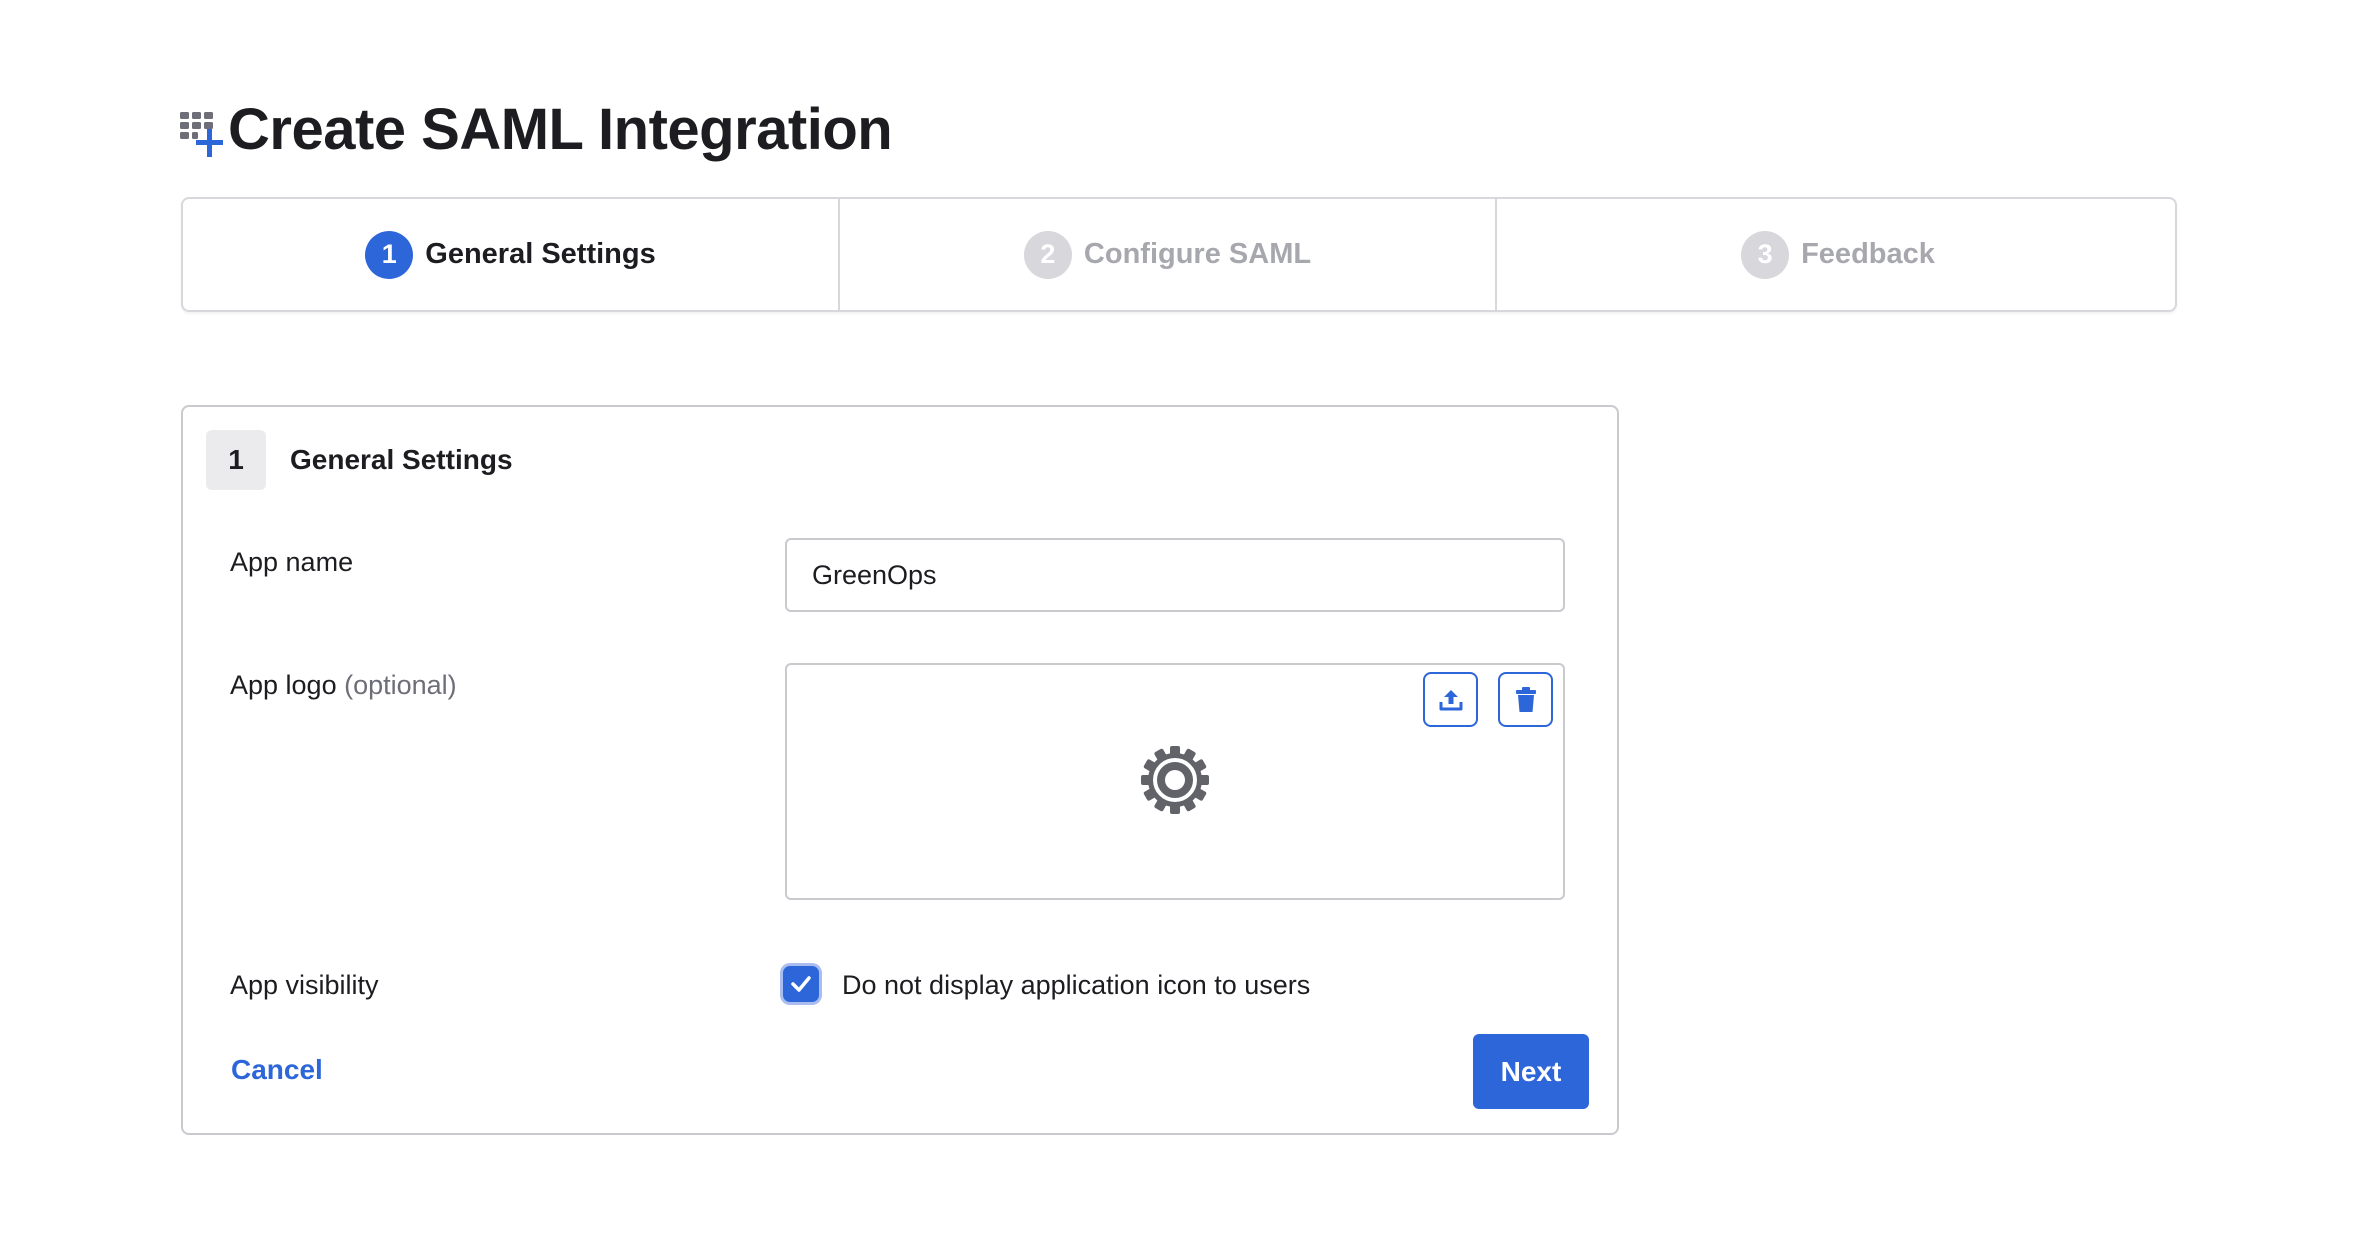  Describe the element at coordinates (1047, 254) in the screenshot. I see `step-number: 2` at that location.